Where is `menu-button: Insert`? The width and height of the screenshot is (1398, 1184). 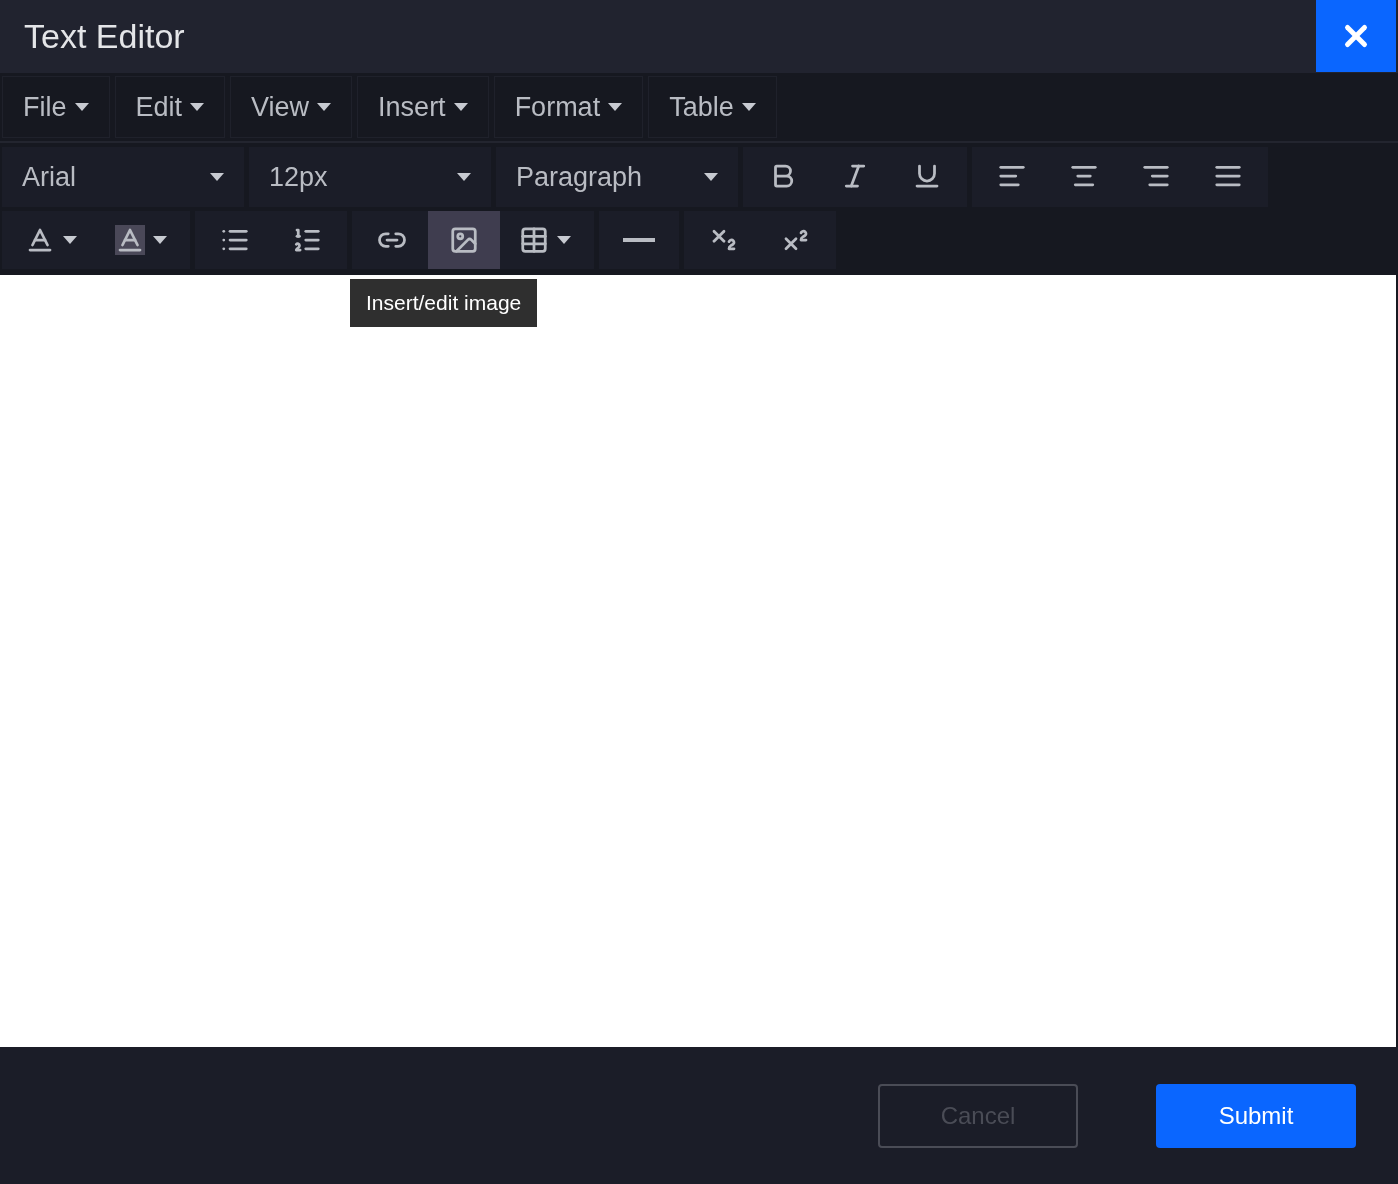
menu-button: Insert is located at coordinates (423, 107).